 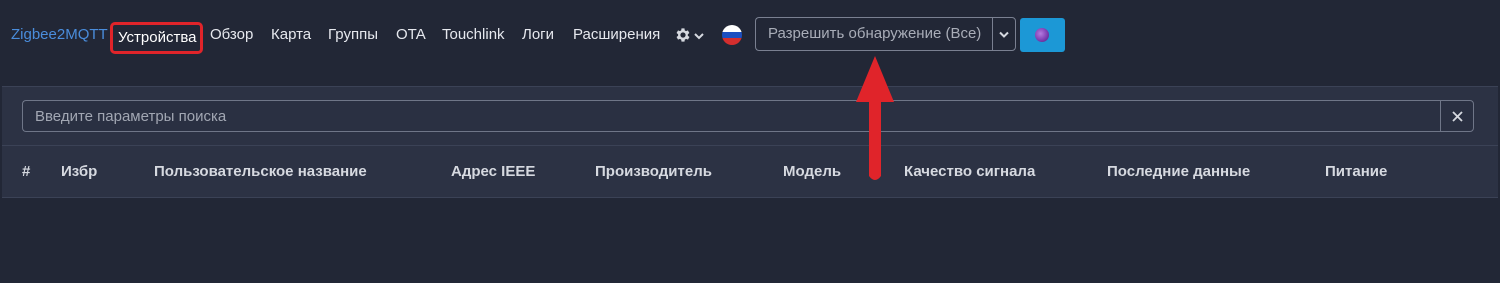 What do you see at coordinates (493, 172) in the screenshot?
I see `column-header-ieee-address: Адрес IEEE` at bounding box center [493, 172].